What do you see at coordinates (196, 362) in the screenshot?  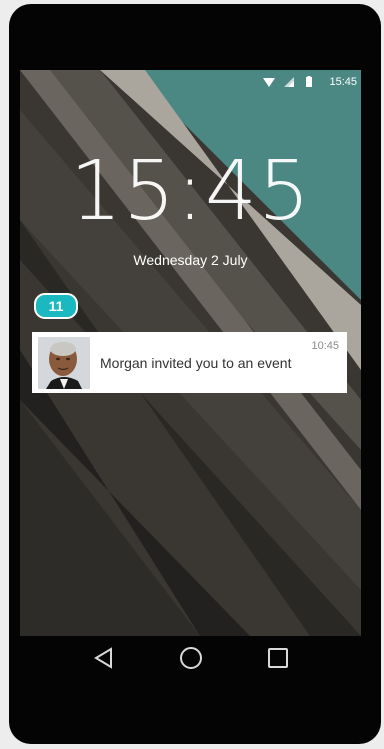 I see `notification-message: Morgan invited you to an event` at bounding box center [196, 362].